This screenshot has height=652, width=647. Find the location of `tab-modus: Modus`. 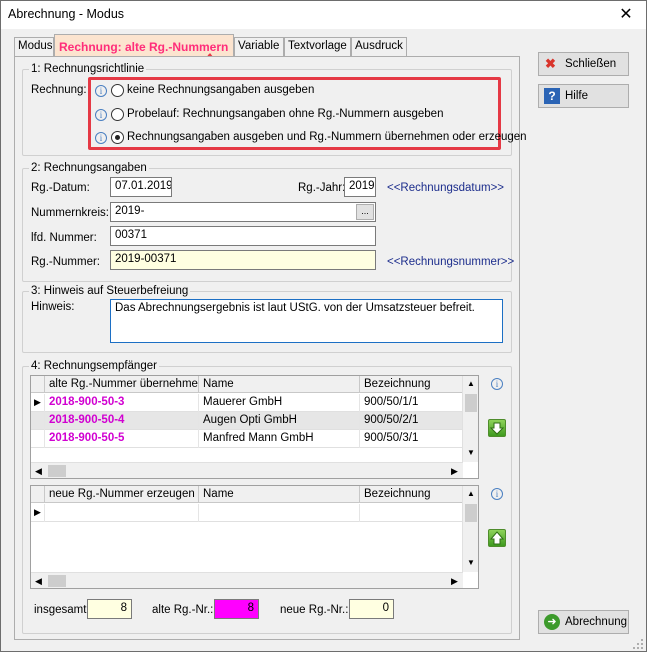

tab-modus: Modus is located at coordinates (34, 46).